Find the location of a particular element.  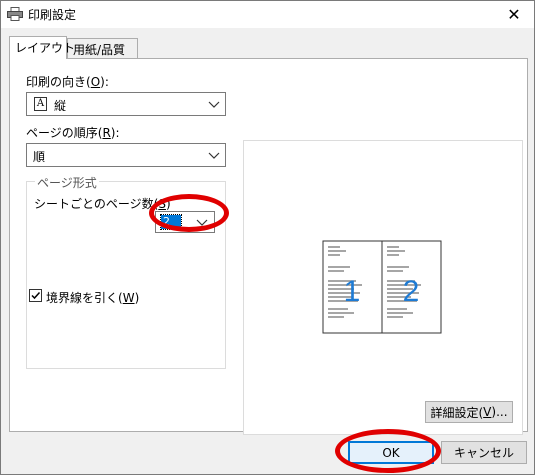

tab-layout: レイアウト is located at coordinates (42, 47).